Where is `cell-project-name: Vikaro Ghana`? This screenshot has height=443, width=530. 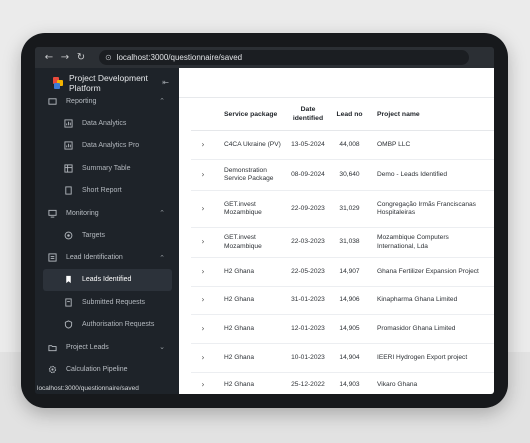
cell-project-name: Vikaro Ghana is located at coordinates (397, 385).